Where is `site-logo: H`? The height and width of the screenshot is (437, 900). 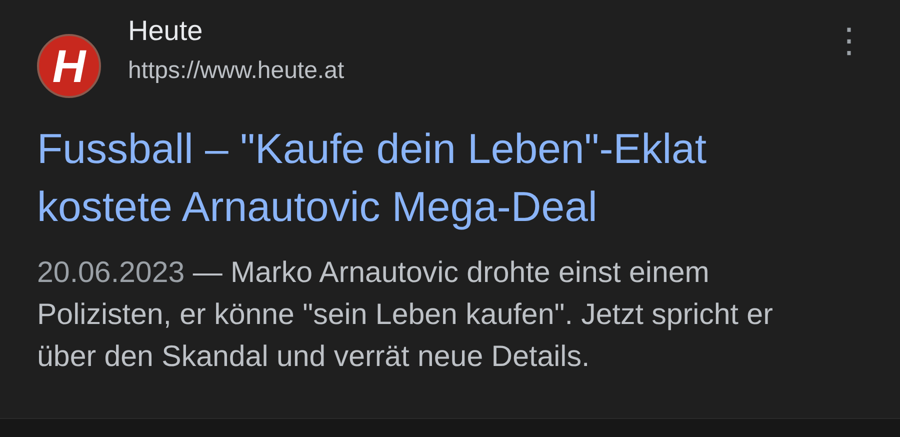 site-logo: H is located at coordinates (69, 66).